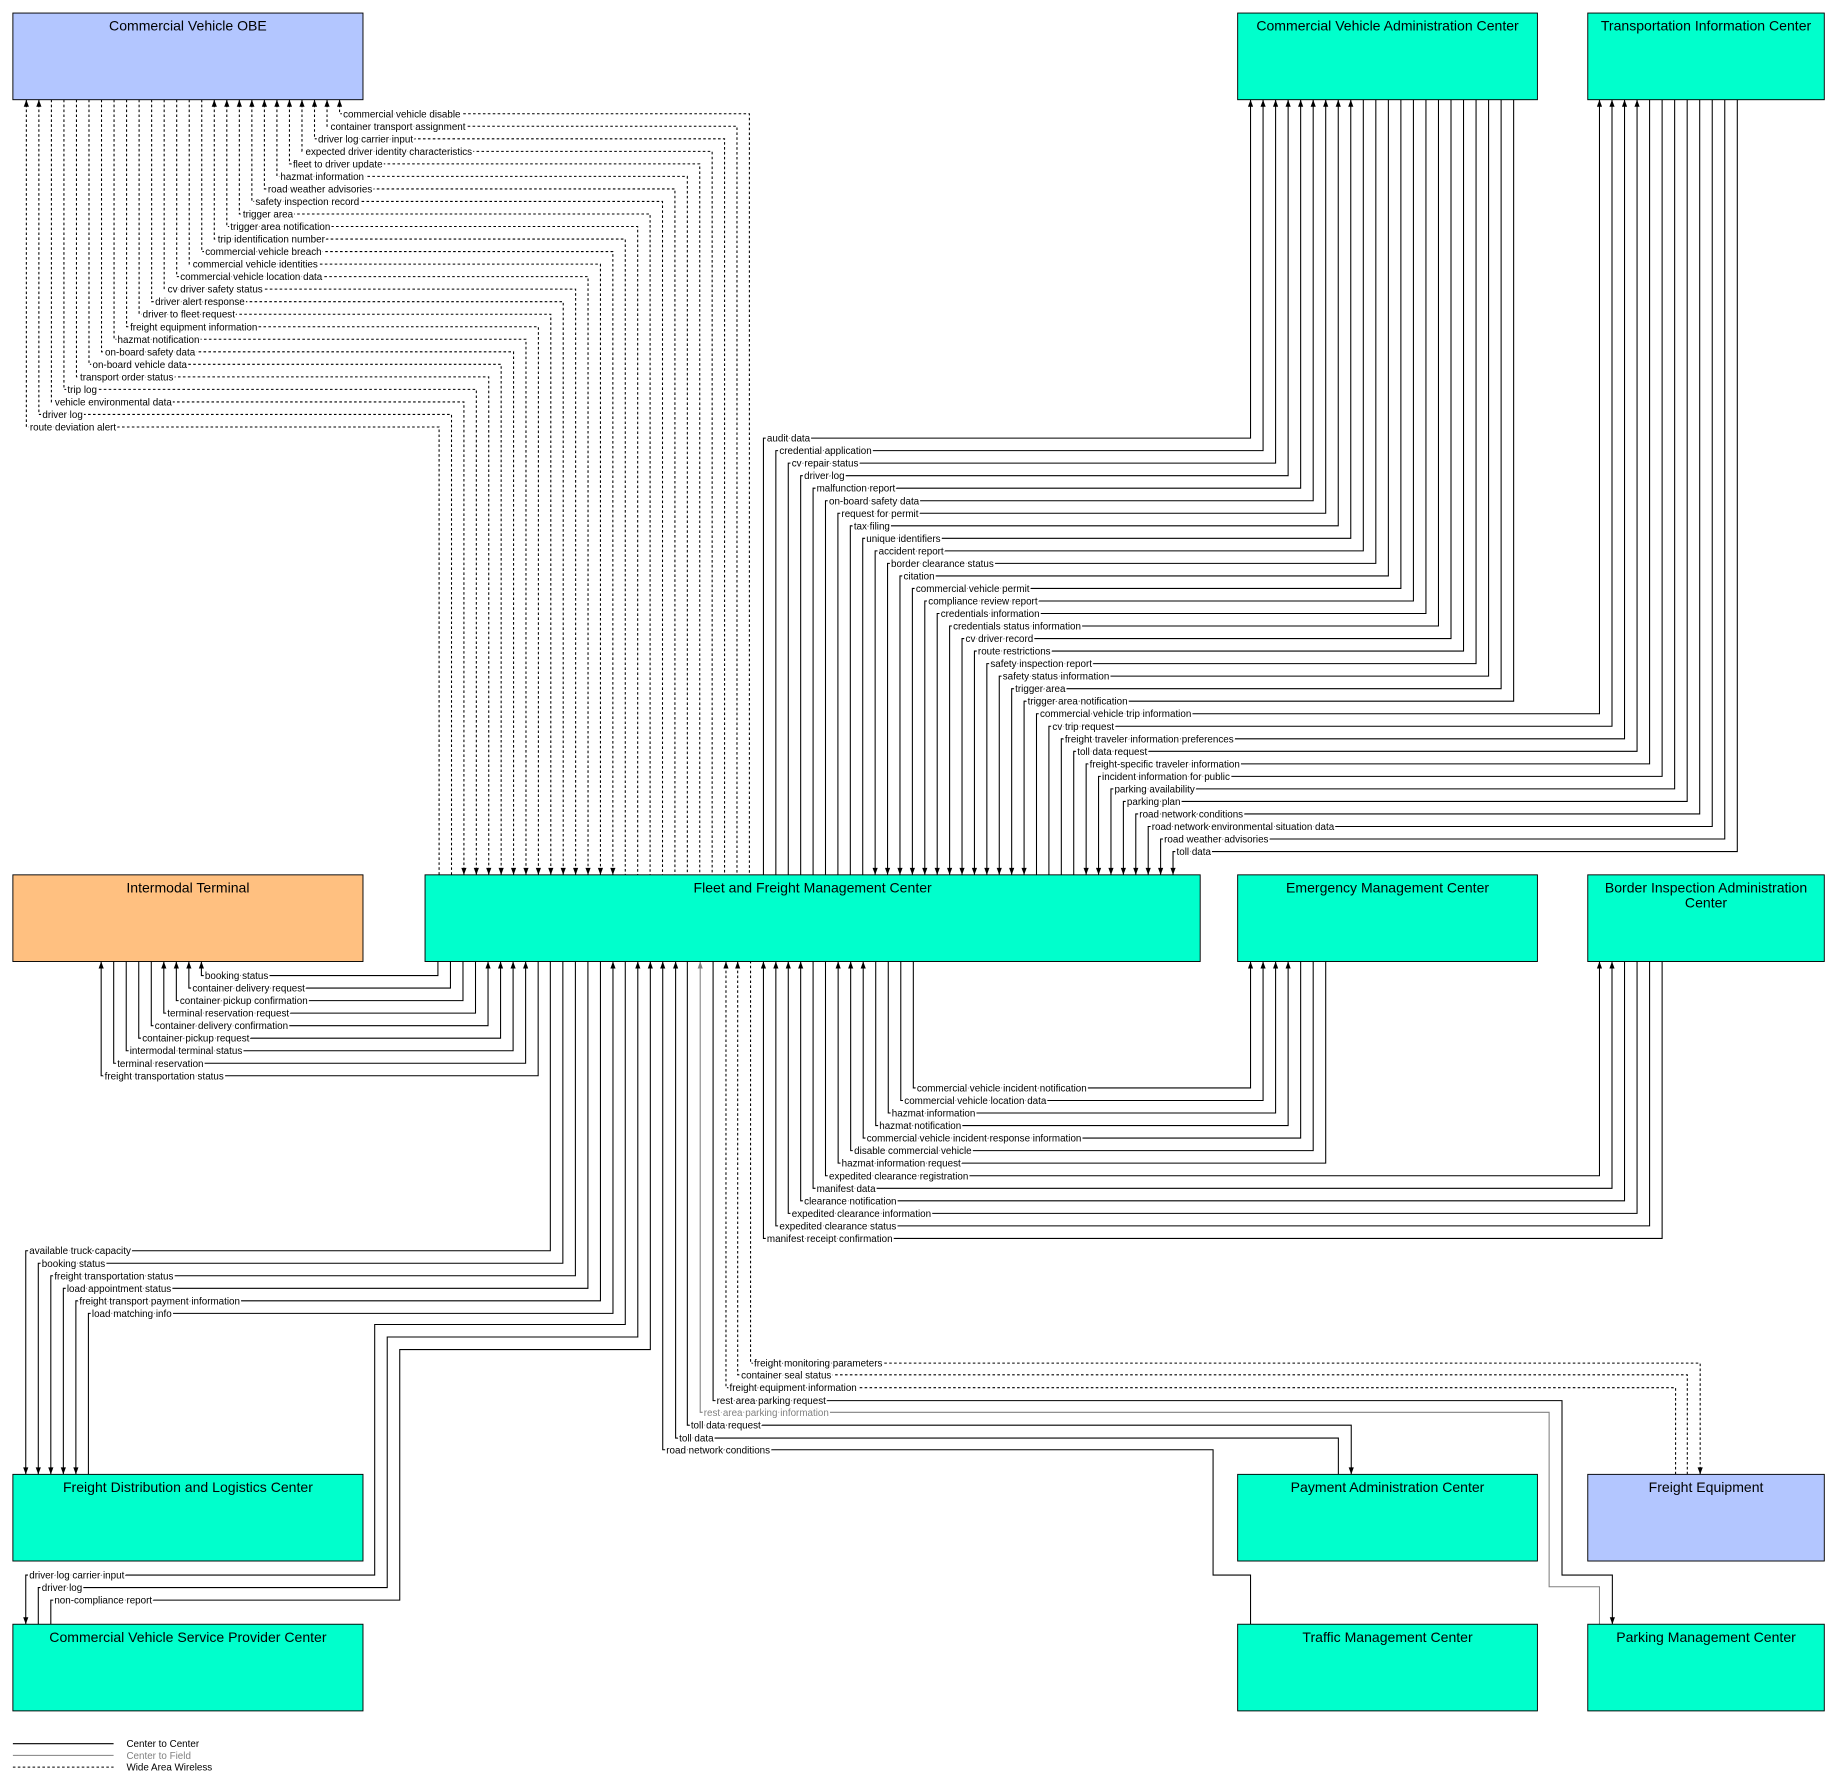 The height and width of the screenshot is (1786, 1836). Describe the element at coordinates (1706, 918) in the screenshot. I see `node-biac: Border Inspection Administration Center` at that location.